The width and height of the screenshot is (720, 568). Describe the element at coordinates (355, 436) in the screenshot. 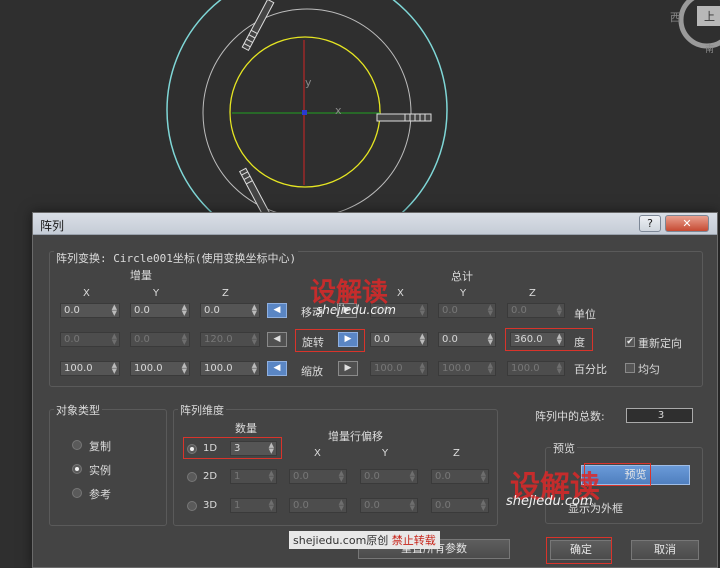

I see `offset-label: 增量行偏移` at that location.